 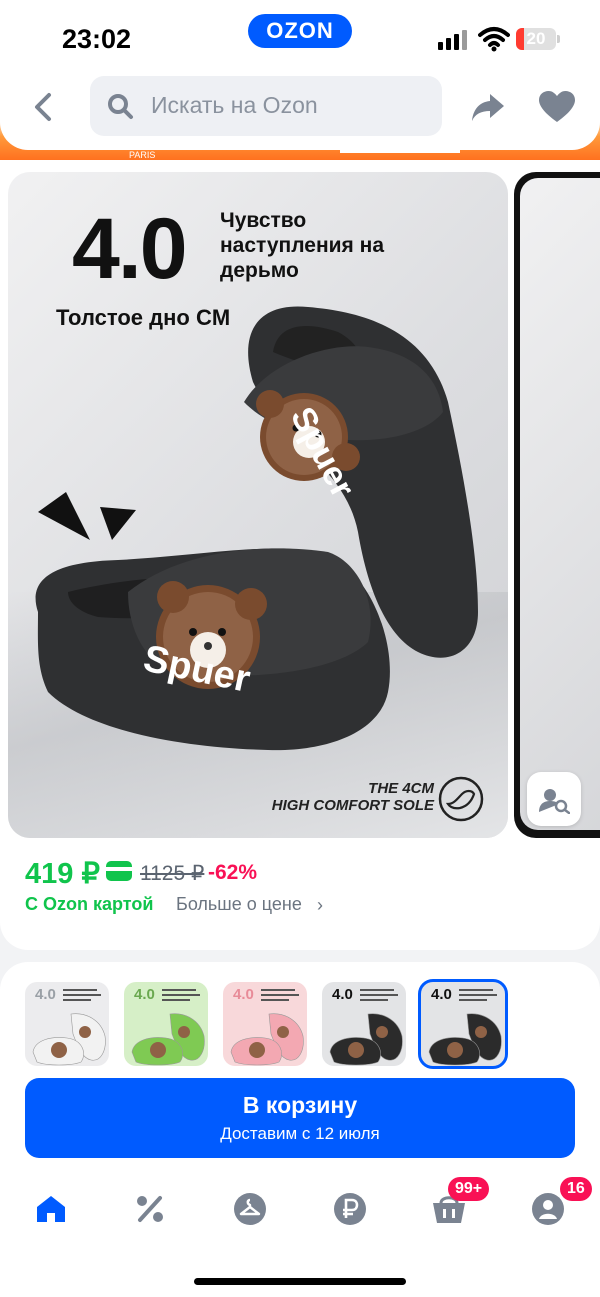 What do you see at coordinates (461, 799) in the screenshot?
I see `sole-icon` at bounding box center [461, 799].